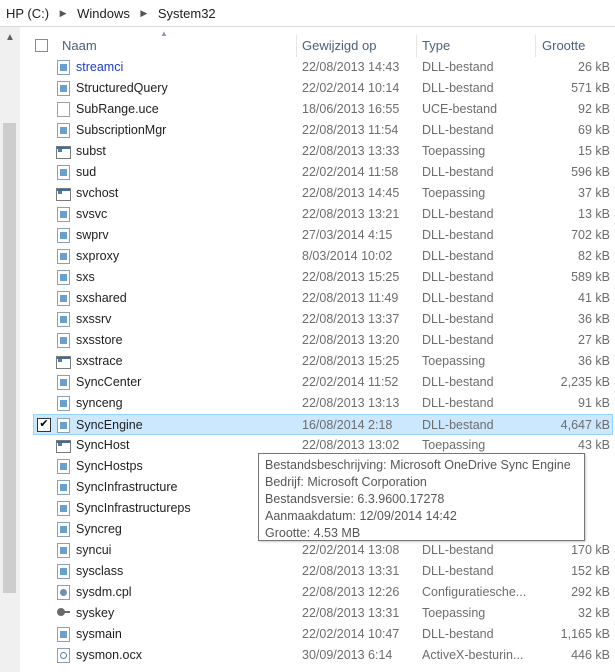  What do you see at coordinates (9, 358) in the screenshot?
I see `scroll-thumb` at bounding box center [9, 358].